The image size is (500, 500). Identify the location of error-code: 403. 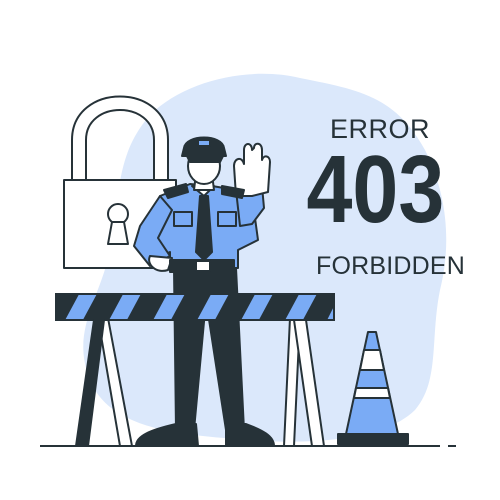
(375, 189).